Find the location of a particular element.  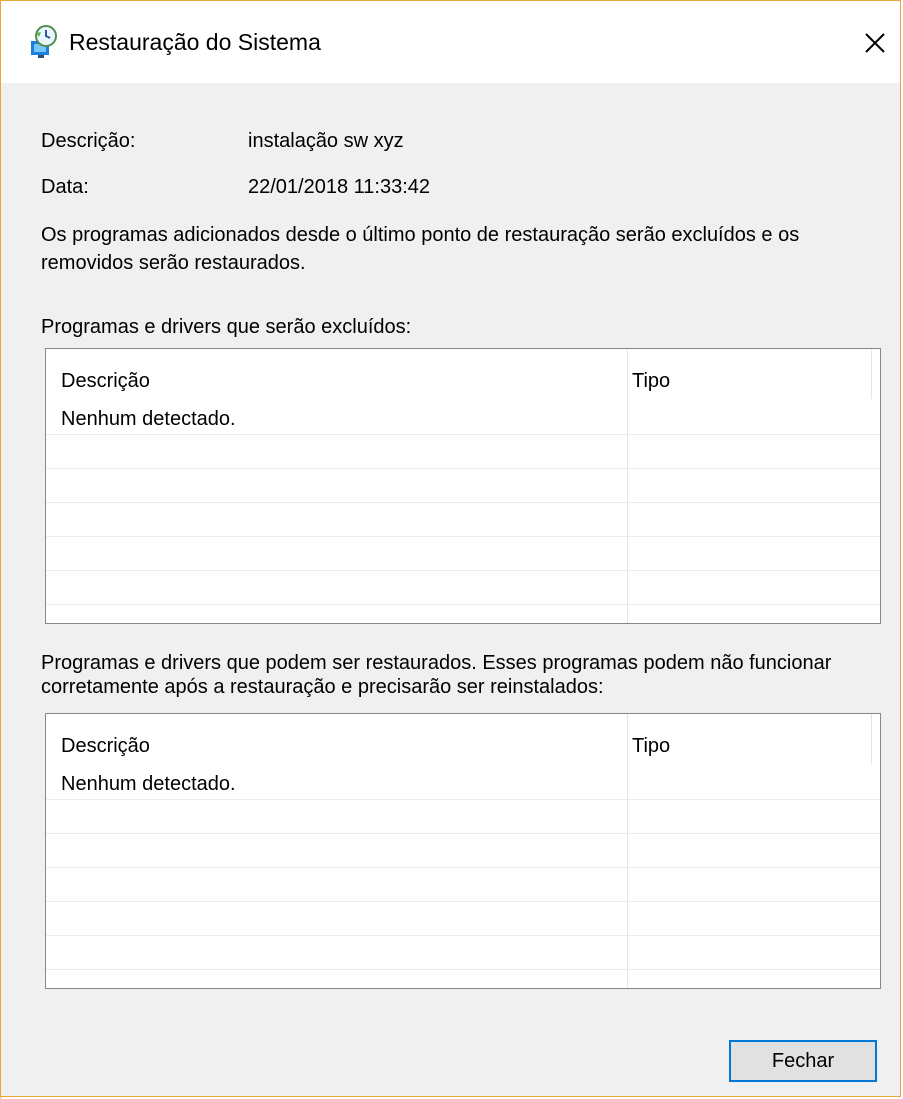

date-label: Data: is located at coordinates (65, 187).